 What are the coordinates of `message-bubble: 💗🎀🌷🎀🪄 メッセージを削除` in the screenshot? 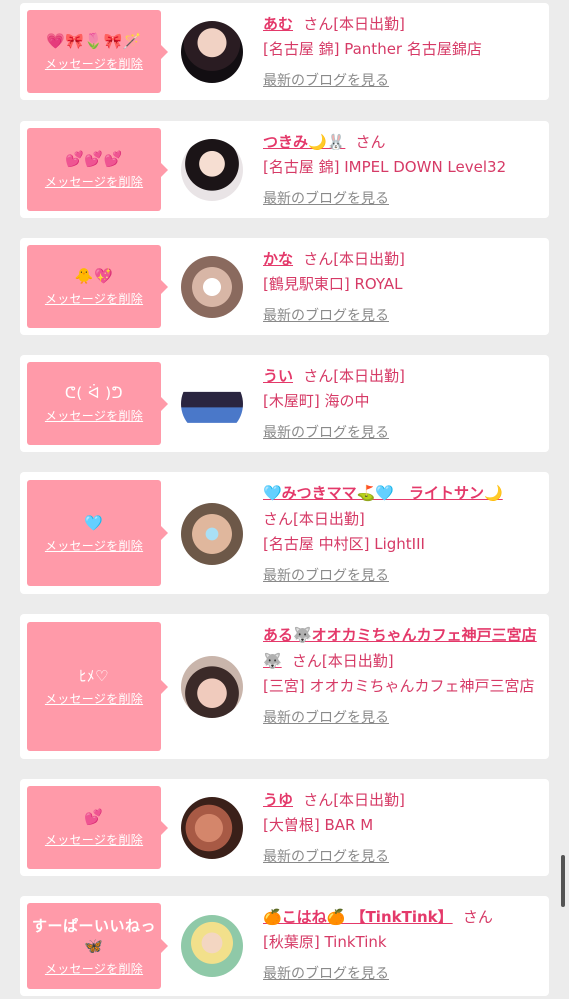 It's located at (97, 51).